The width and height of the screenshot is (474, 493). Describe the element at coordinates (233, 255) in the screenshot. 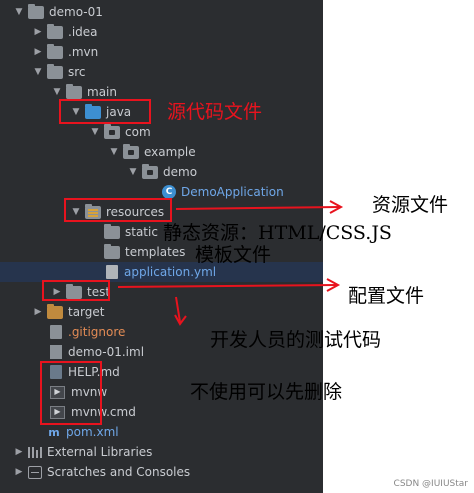

I see `annotation-template-files: 模板文件` at that location.